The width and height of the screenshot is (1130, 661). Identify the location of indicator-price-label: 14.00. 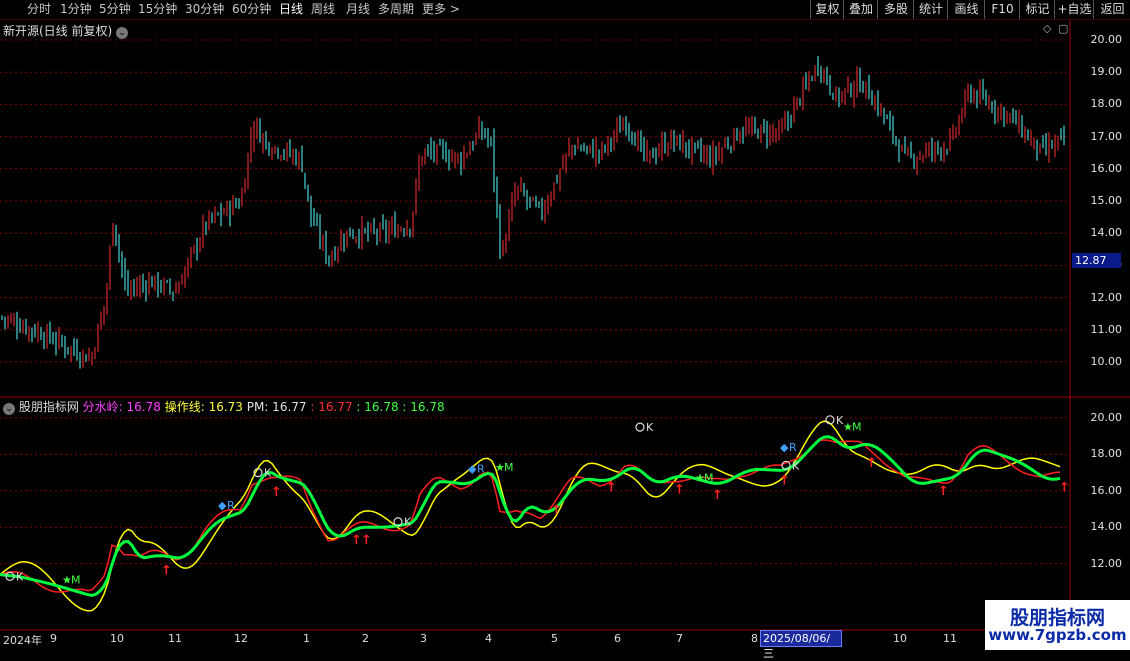
(1106, 527).